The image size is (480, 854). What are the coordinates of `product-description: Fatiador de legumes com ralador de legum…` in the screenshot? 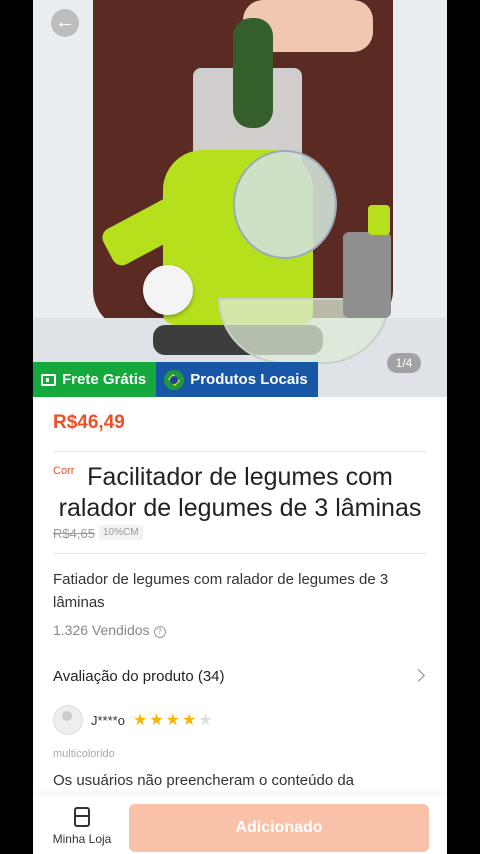 It's located at (221, 591).